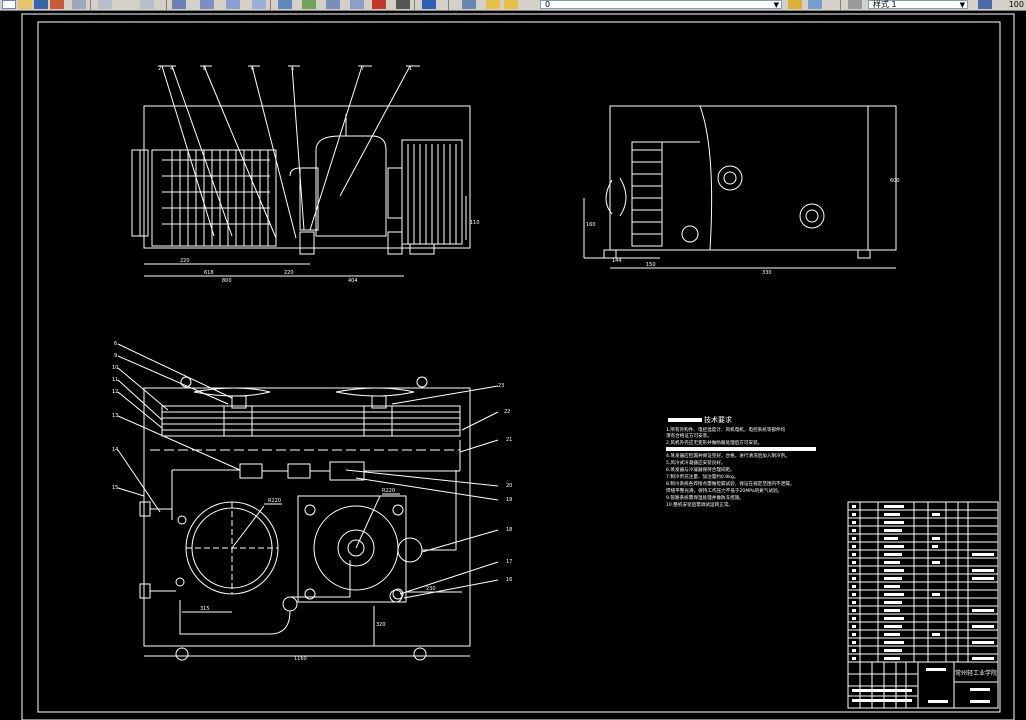 Image resolution: width=1026 pixels, height=720 pixels. Describe the element at coordinates (718, 419) in the screenshot. I see `tech-requirements-title: 技术要求` at that location.